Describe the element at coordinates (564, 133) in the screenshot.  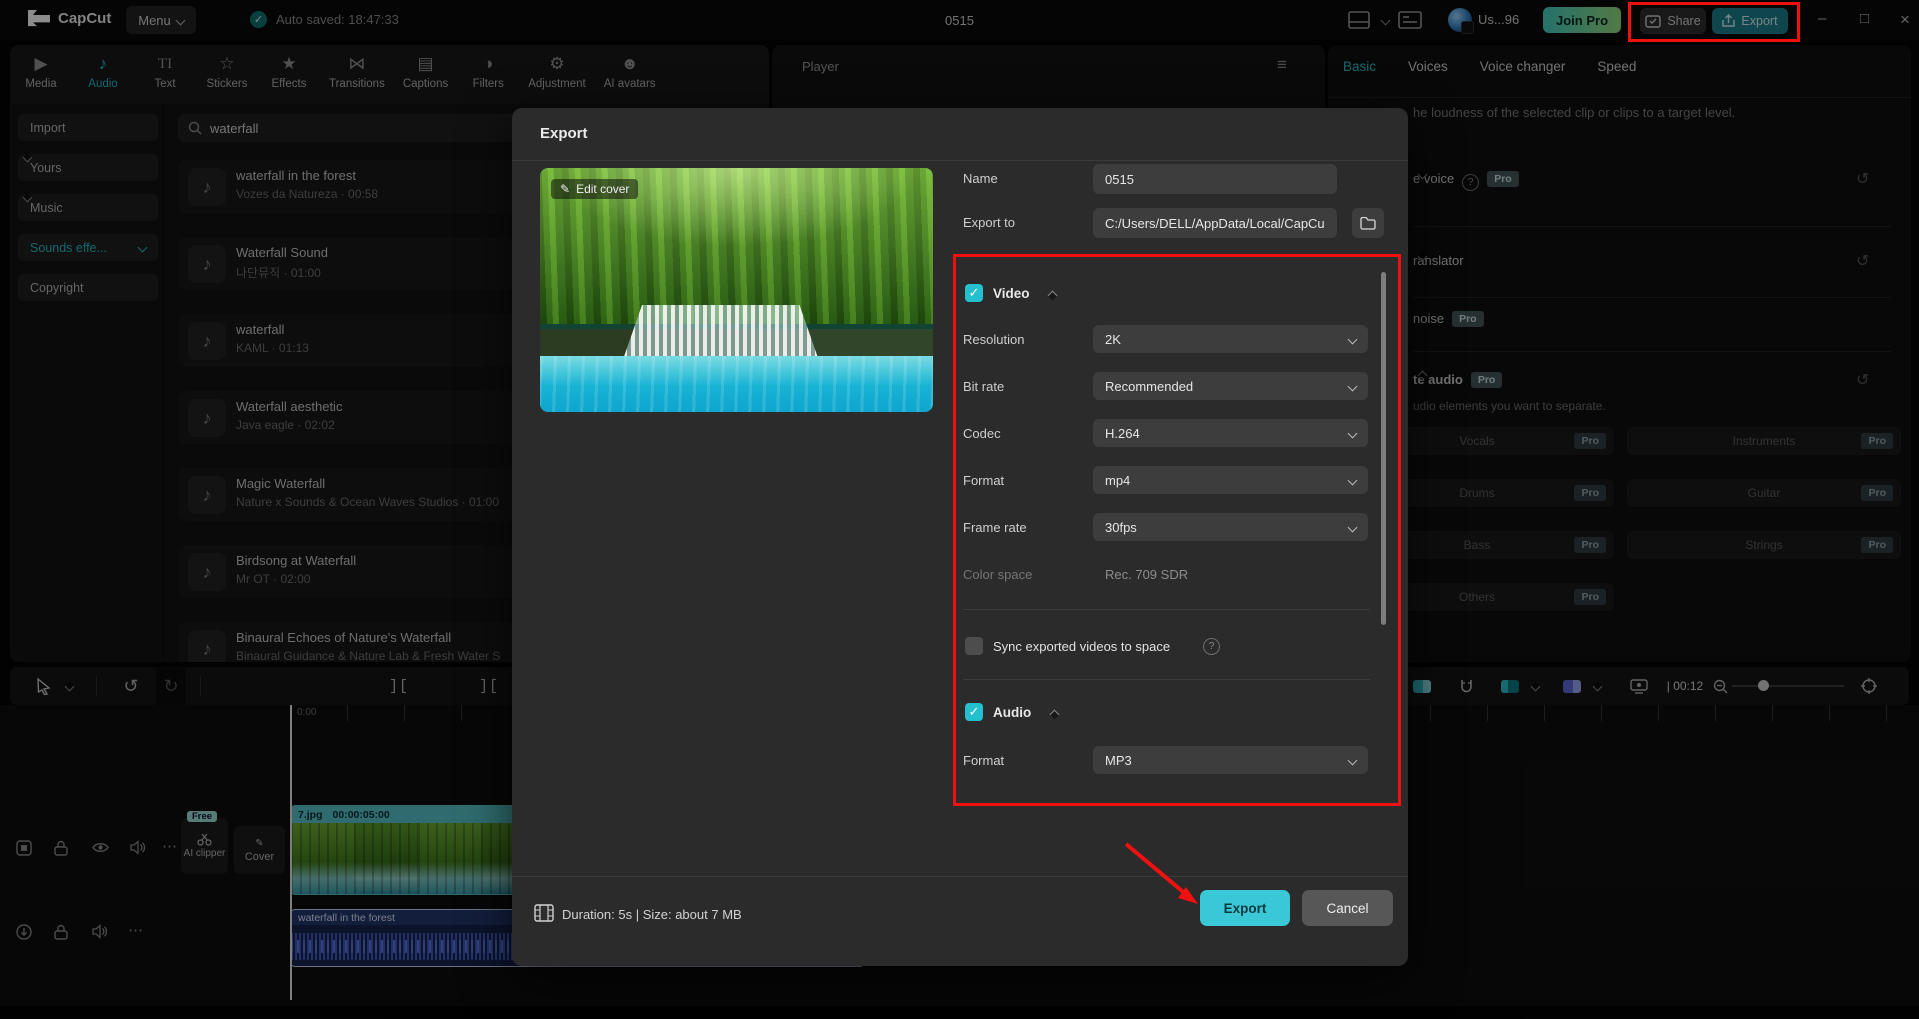
I see `dialog-title: Export` at that location.